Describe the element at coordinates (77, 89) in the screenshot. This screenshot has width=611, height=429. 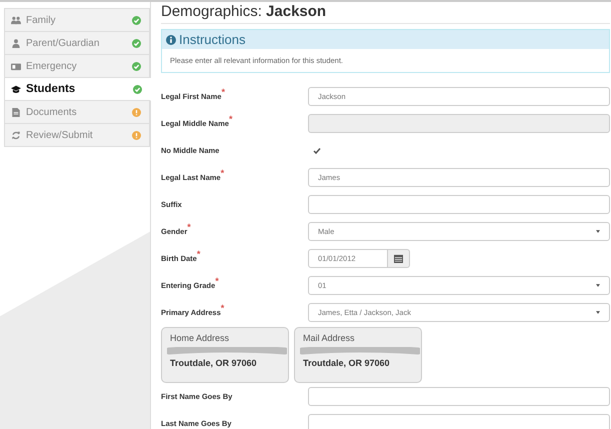
I see `sidebar-item: Students` at that location.